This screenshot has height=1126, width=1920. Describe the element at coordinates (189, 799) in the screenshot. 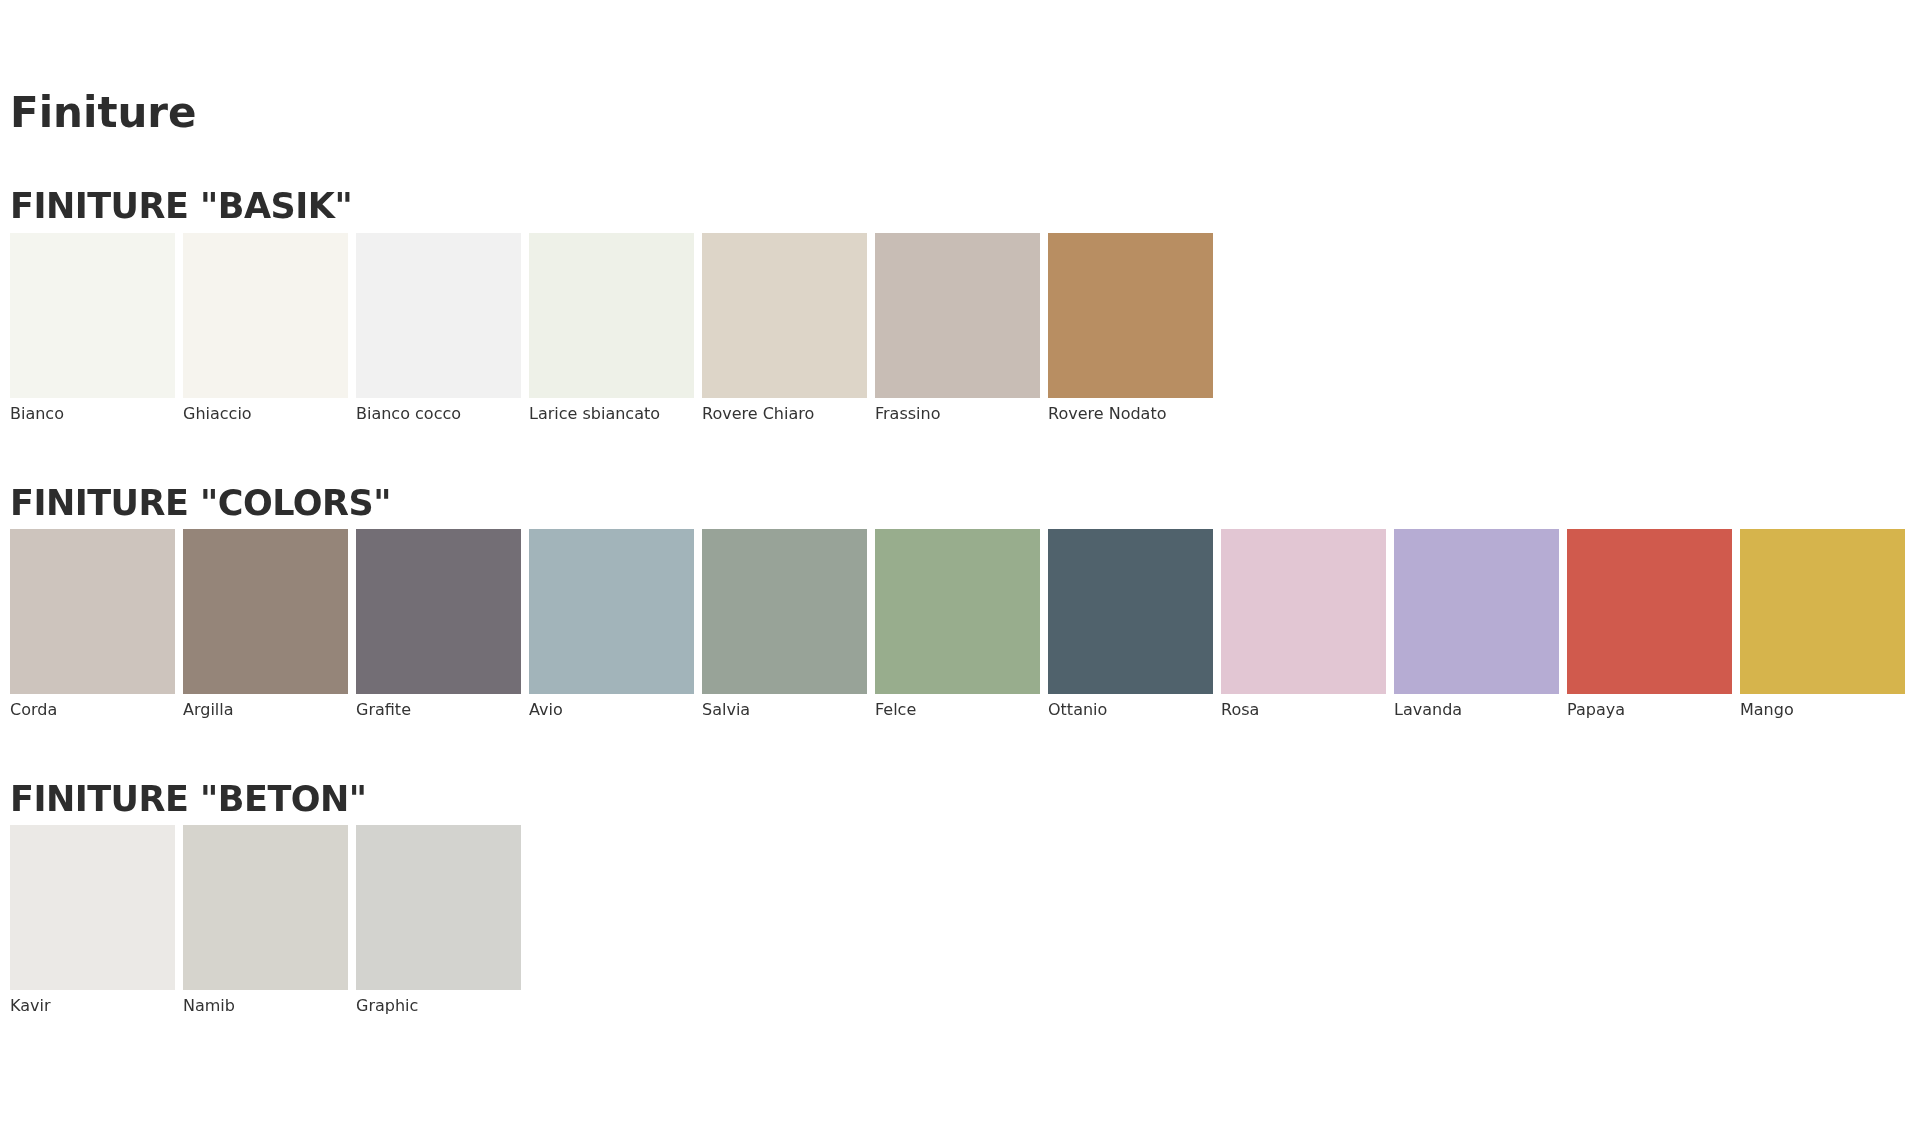

I see `section-heading: FINITURE "BETON"` at that location.